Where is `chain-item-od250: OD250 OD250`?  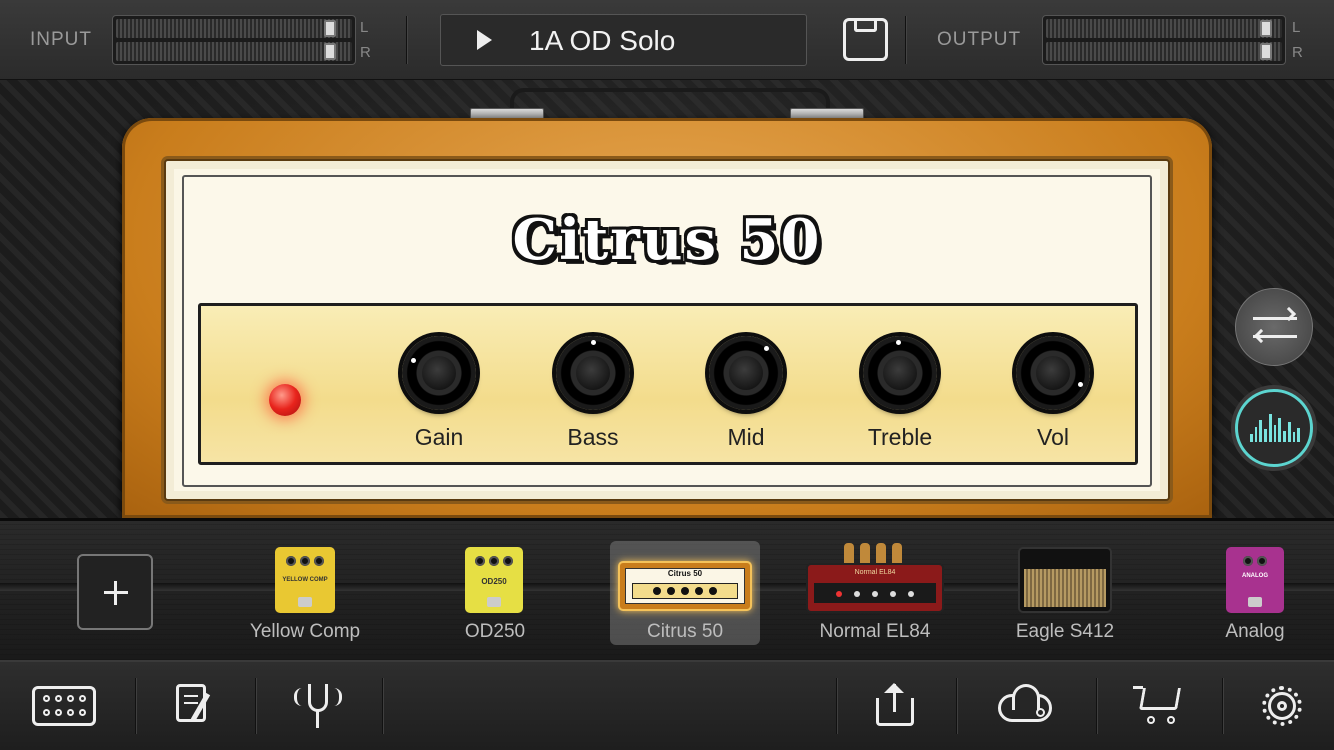
chain-item-od250: OD250 OD250 is located at coordinates (495, 593).